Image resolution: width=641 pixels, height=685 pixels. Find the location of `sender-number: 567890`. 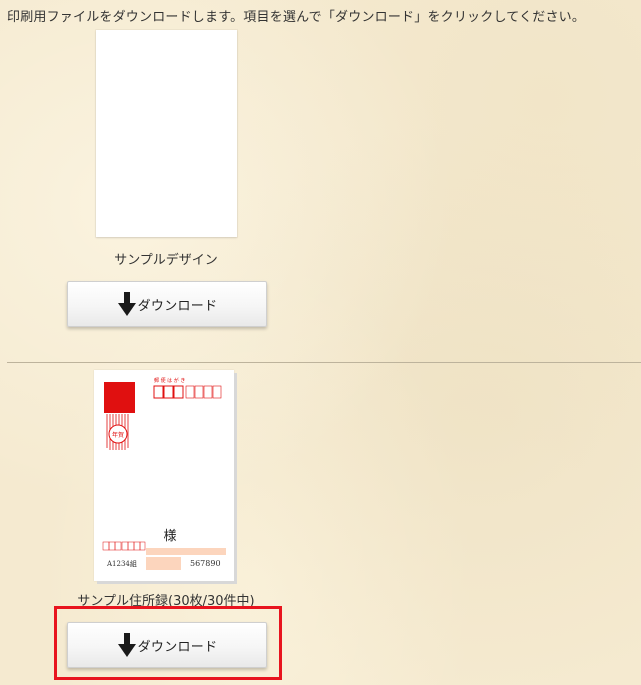

sender-number: 567890 is located at coordinates (205, 563).